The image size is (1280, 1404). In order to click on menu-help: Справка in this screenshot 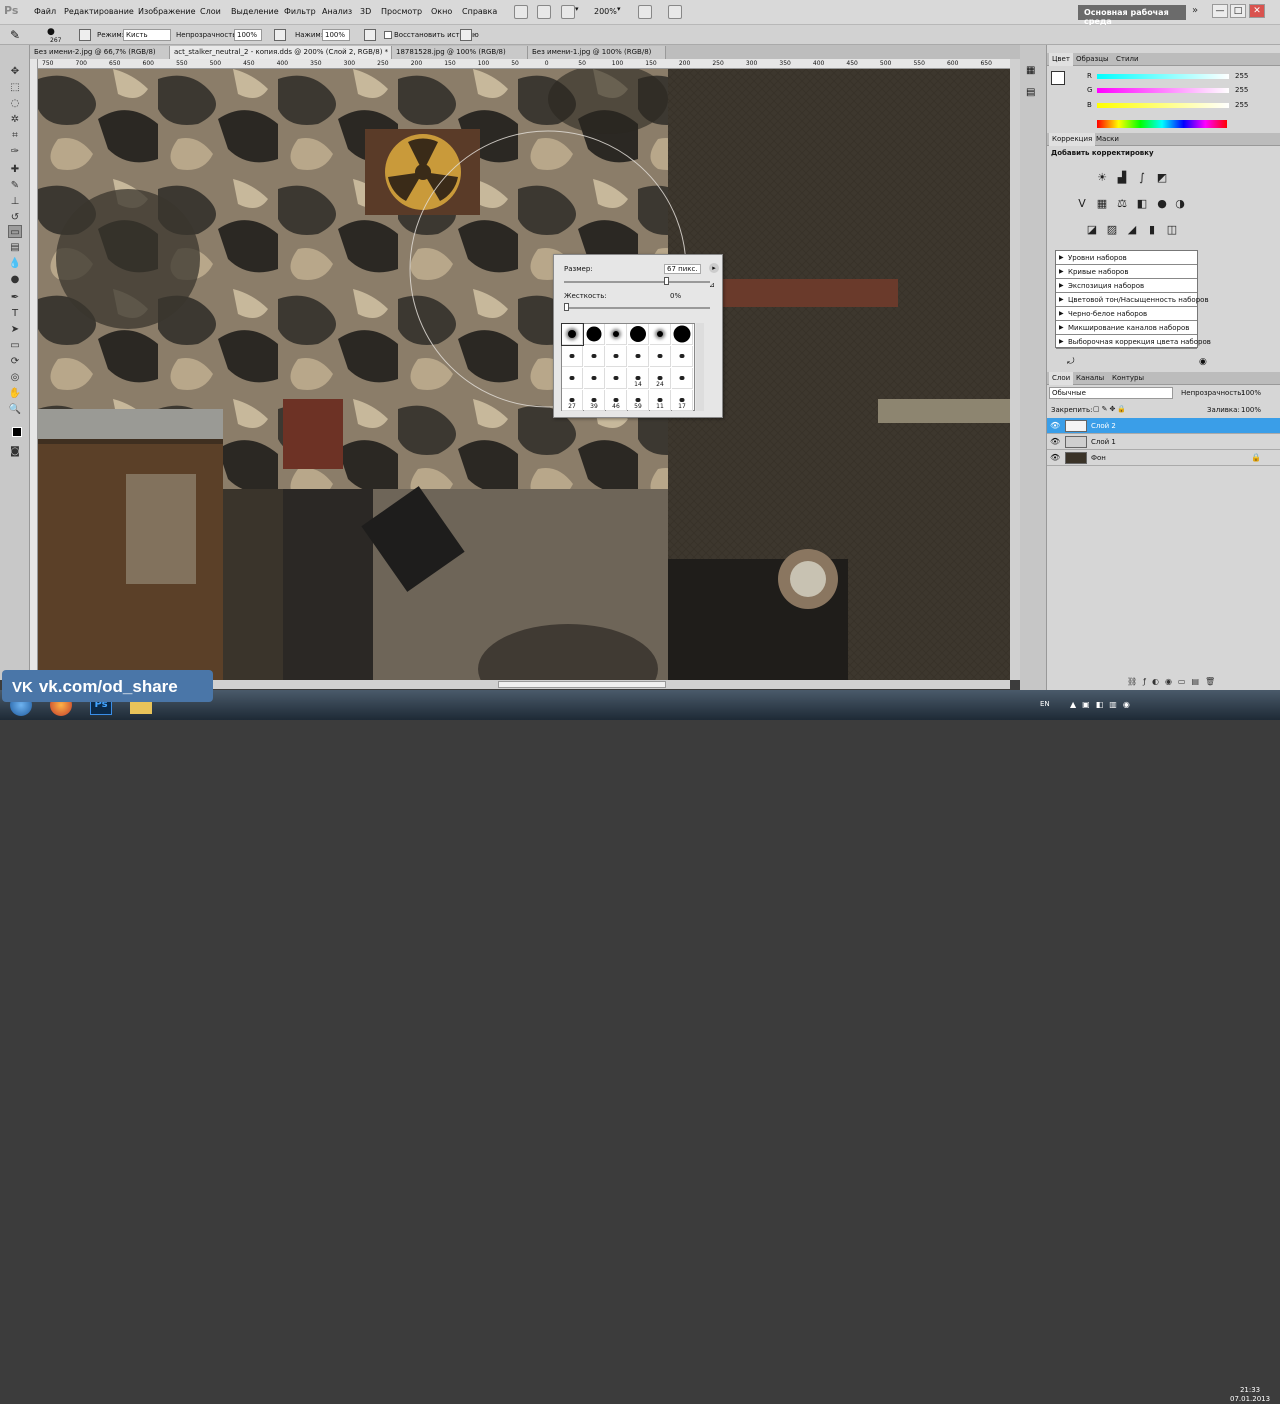, I will do `click(479, 11)`.